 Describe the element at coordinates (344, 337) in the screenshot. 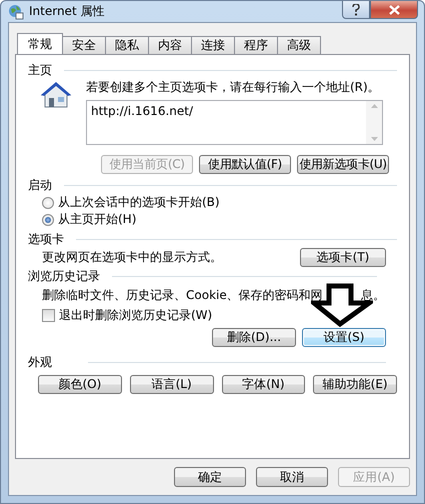

I see `history-button: 设置(S)` at that location.